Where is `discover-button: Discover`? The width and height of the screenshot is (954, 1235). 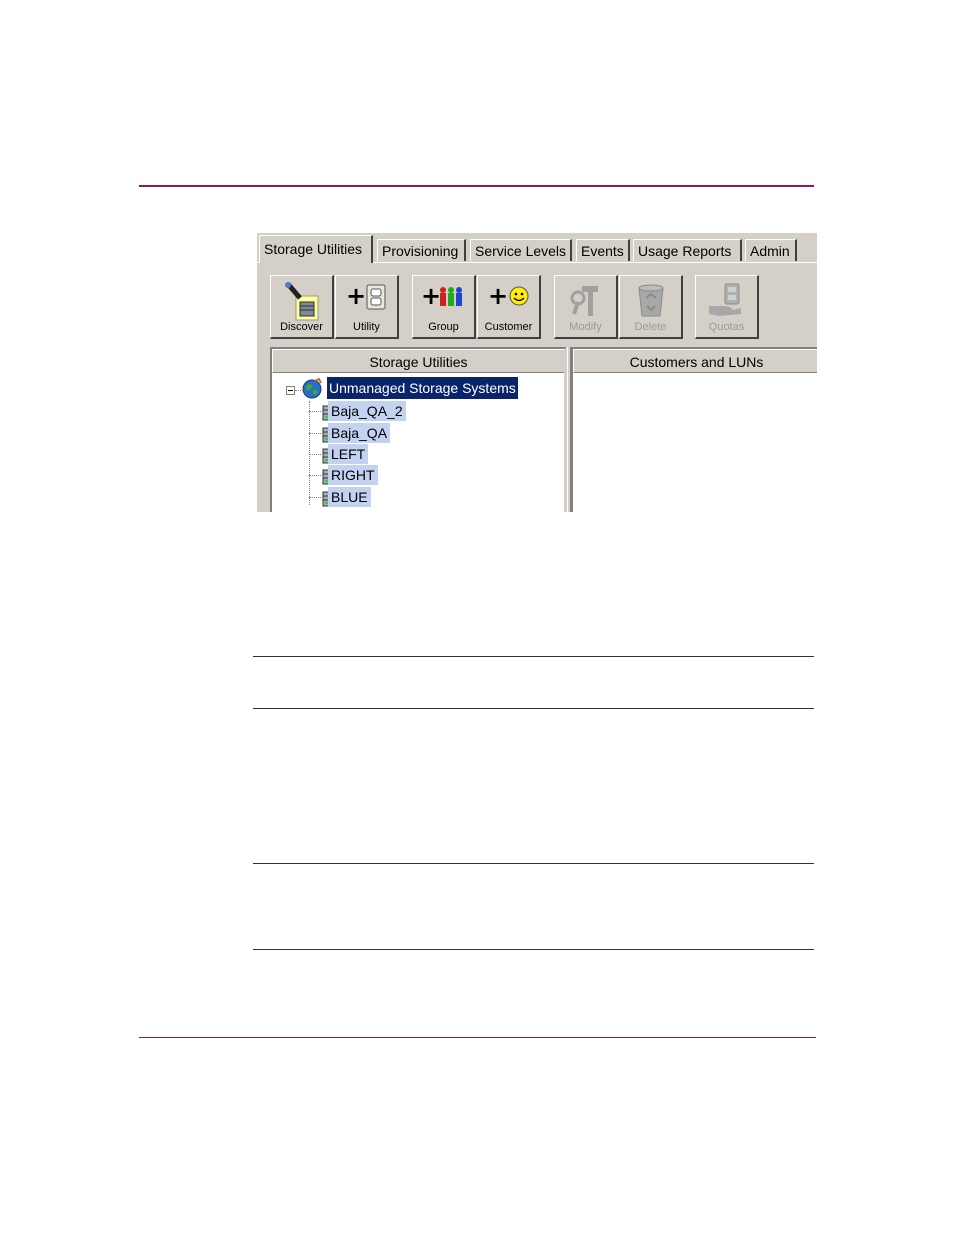 discover-button: Discover is located at coordinates (302, 307).